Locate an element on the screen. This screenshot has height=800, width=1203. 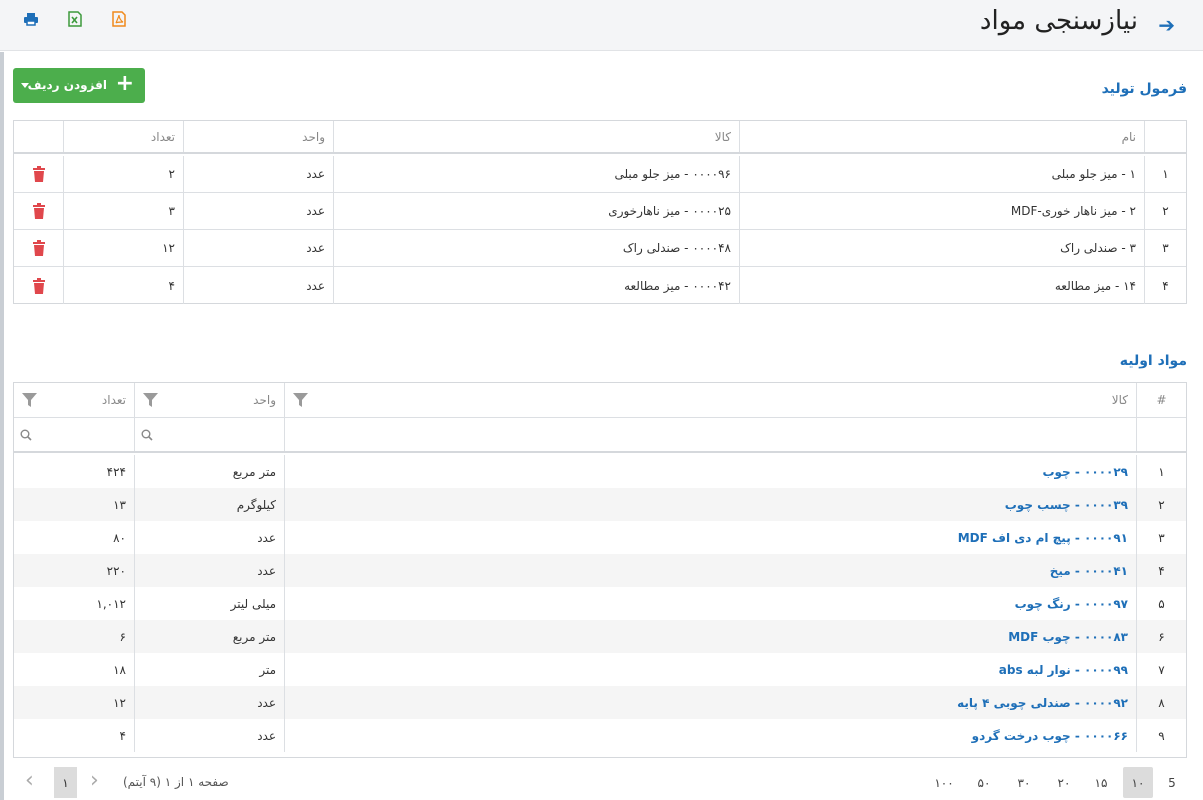
filter-unit-cell is located at coordinates (209, 434).